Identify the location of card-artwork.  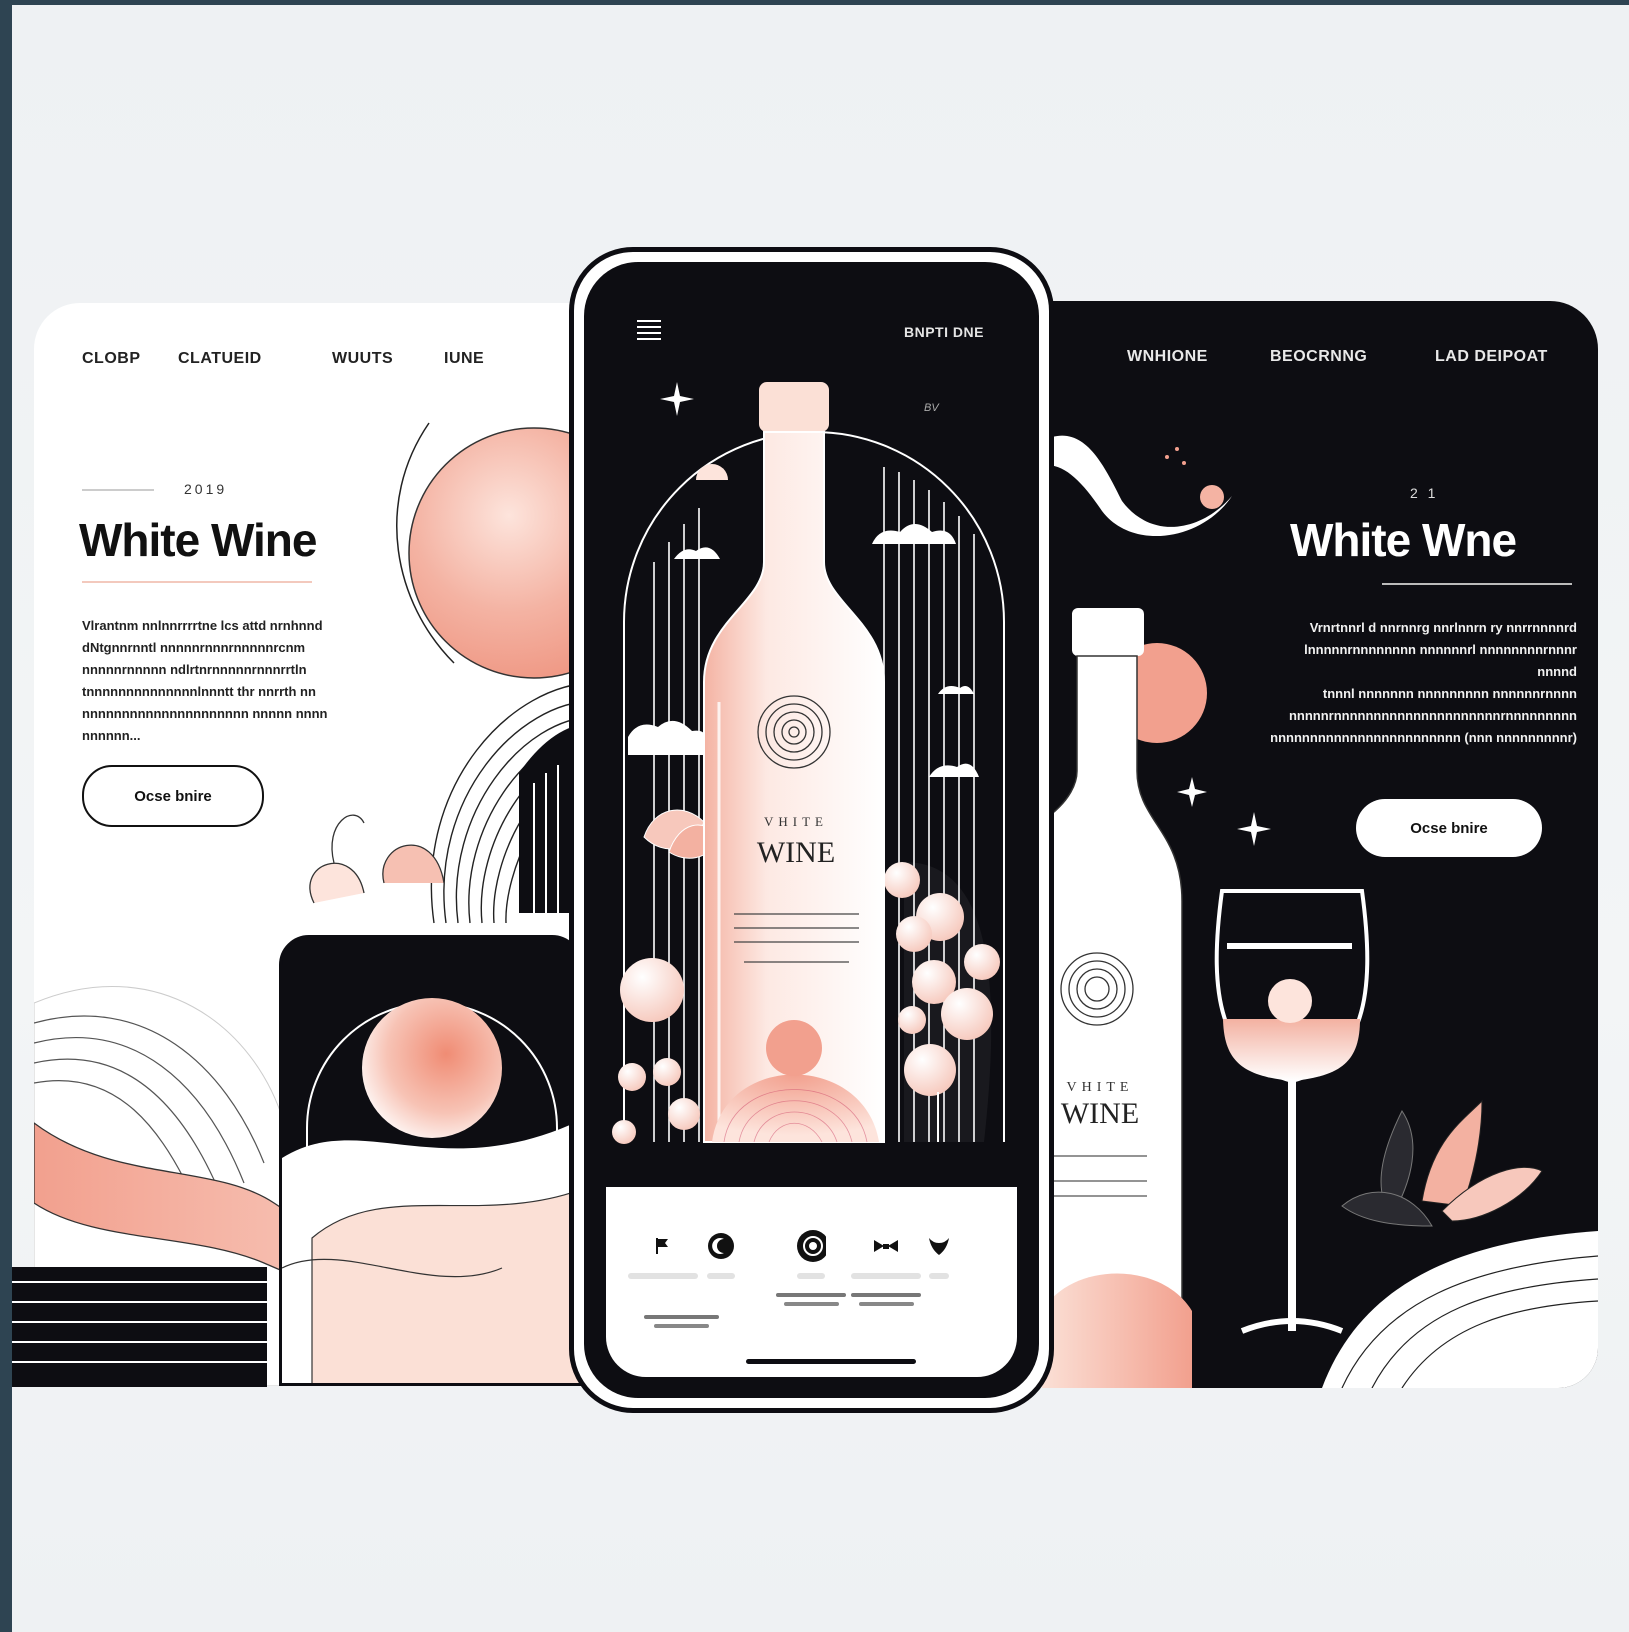
(430, 1190).